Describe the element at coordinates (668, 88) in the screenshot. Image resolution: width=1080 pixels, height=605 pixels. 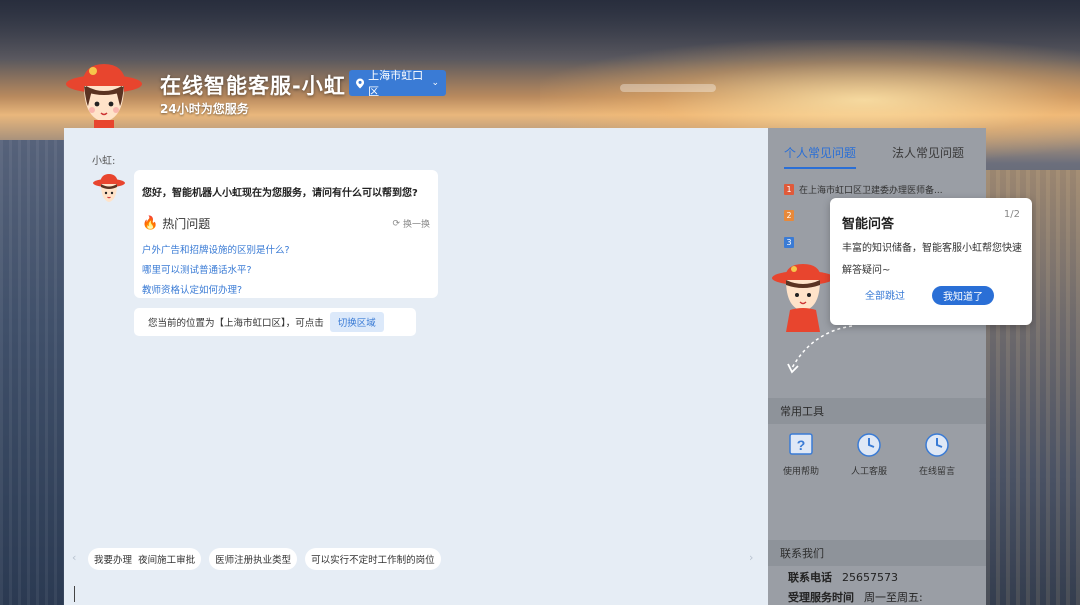
I see `header-decoration` at that location.